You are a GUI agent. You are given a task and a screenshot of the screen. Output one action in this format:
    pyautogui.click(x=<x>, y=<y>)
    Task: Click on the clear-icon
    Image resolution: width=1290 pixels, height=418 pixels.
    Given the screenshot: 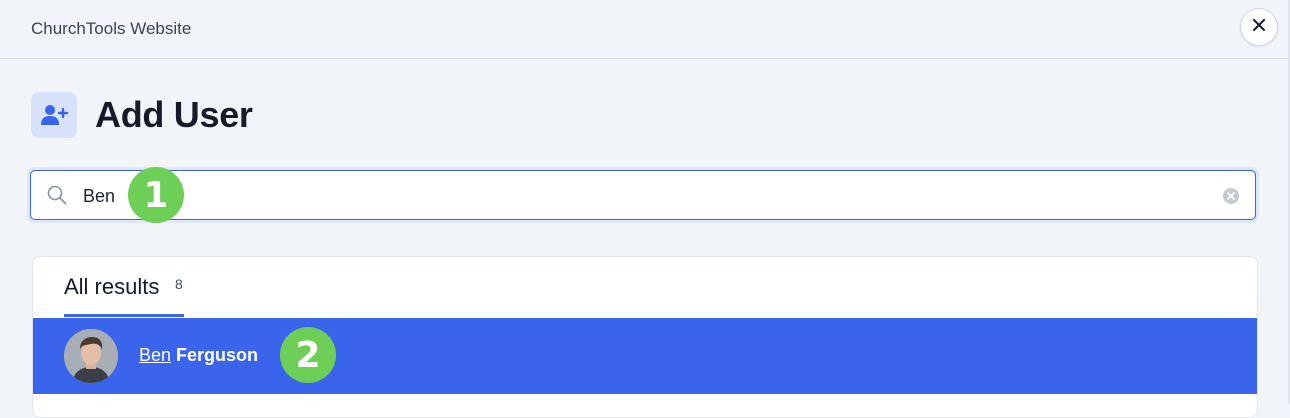 What is the action you would take?
    pyautogui.click(x=1231, y=198)
    